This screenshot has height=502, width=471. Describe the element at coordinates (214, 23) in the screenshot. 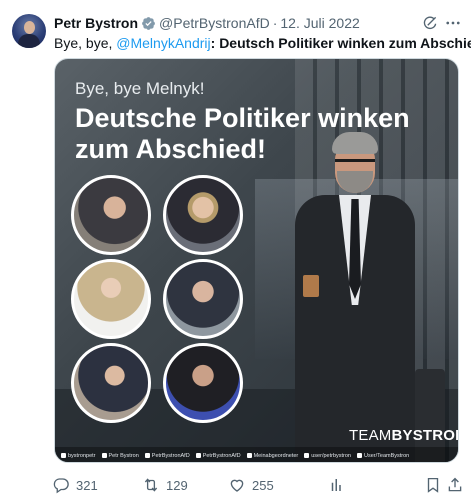

I see `author-handle: @PetrBystronAfD` at that location.